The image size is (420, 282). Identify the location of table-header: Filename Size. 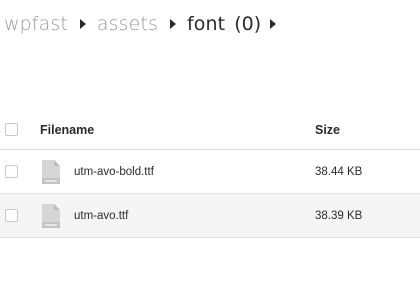
(210, 130).